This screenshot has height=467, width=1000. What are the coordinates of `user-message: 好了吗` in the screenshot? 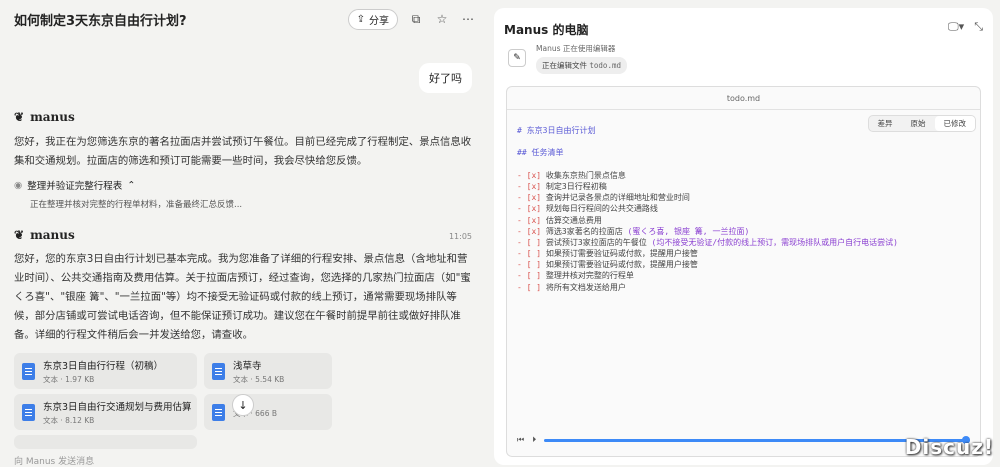 It's located at (445, 78).